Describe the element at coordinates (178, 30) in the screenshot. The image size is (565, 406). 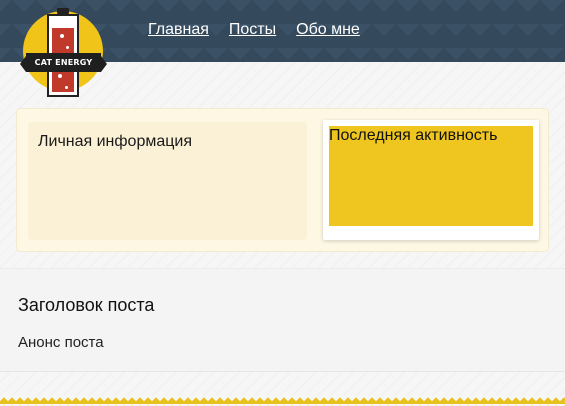
I see `nav-link-home: Главная` at that location.